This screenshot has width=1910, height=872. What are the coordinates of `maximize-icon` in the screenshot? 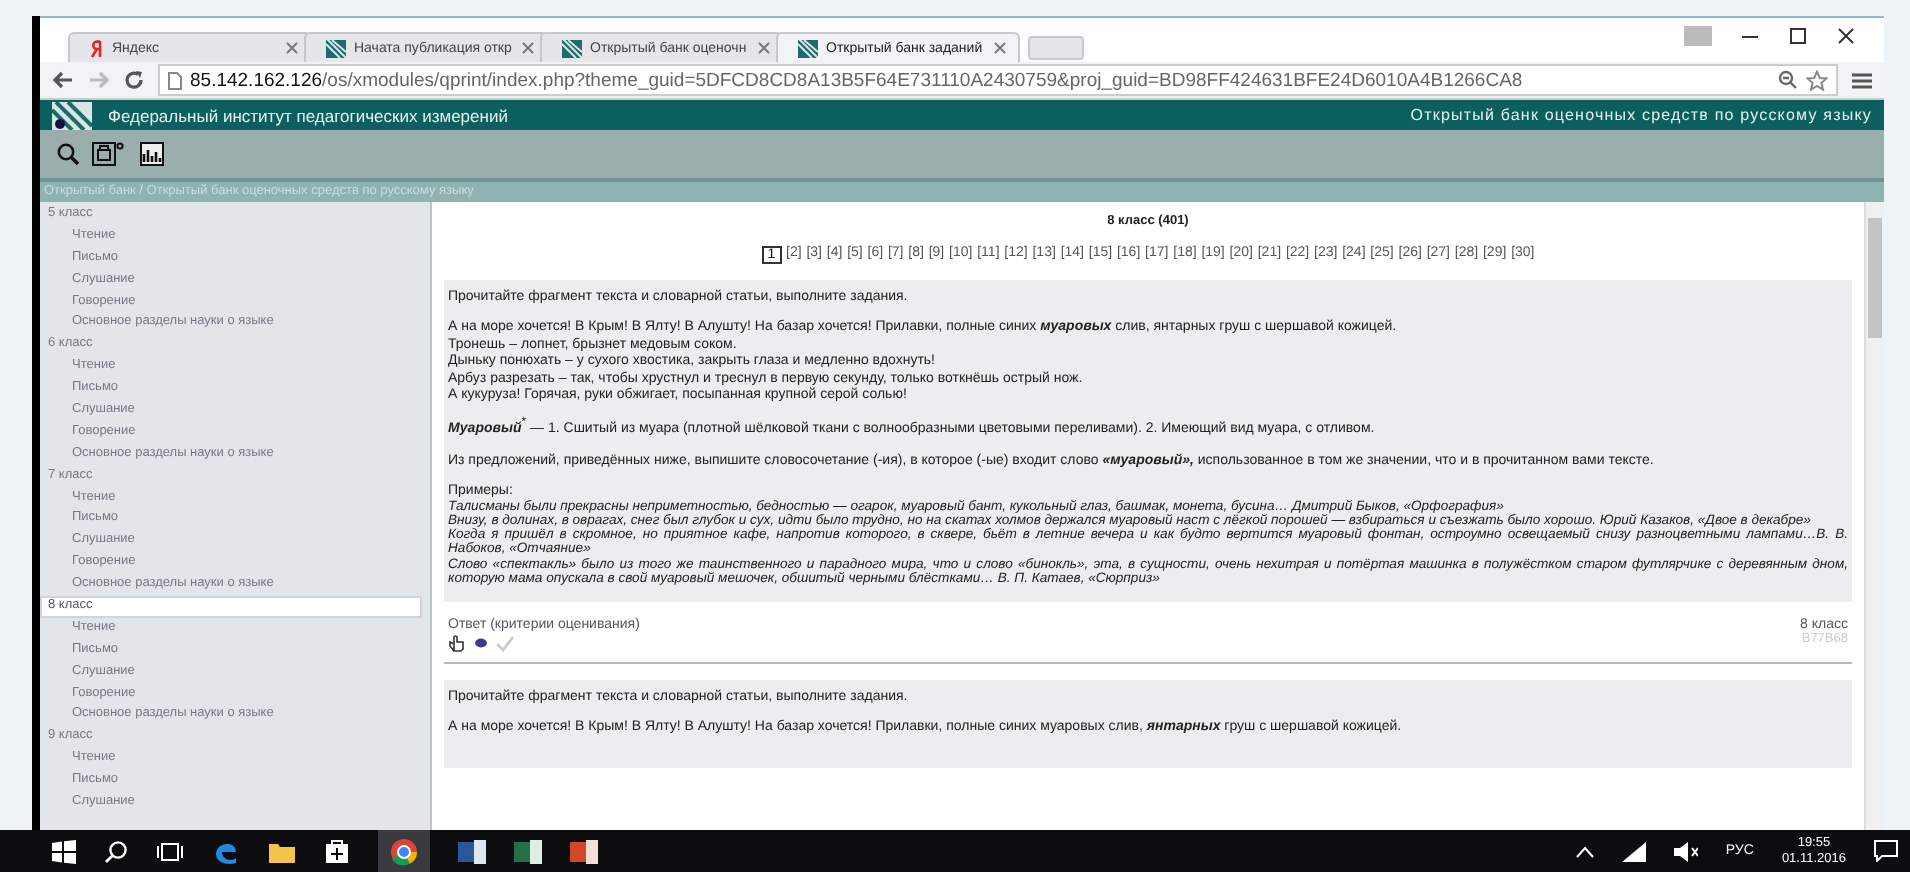 It's located at (1798, 36).